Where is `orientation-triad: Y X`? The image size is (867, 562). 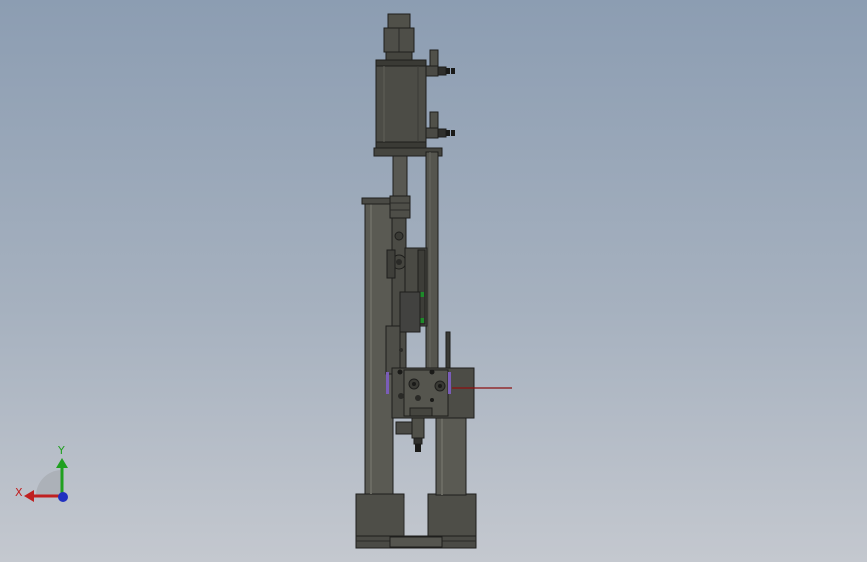 orientation-triad: Y X is located at coordinates (45, 480).